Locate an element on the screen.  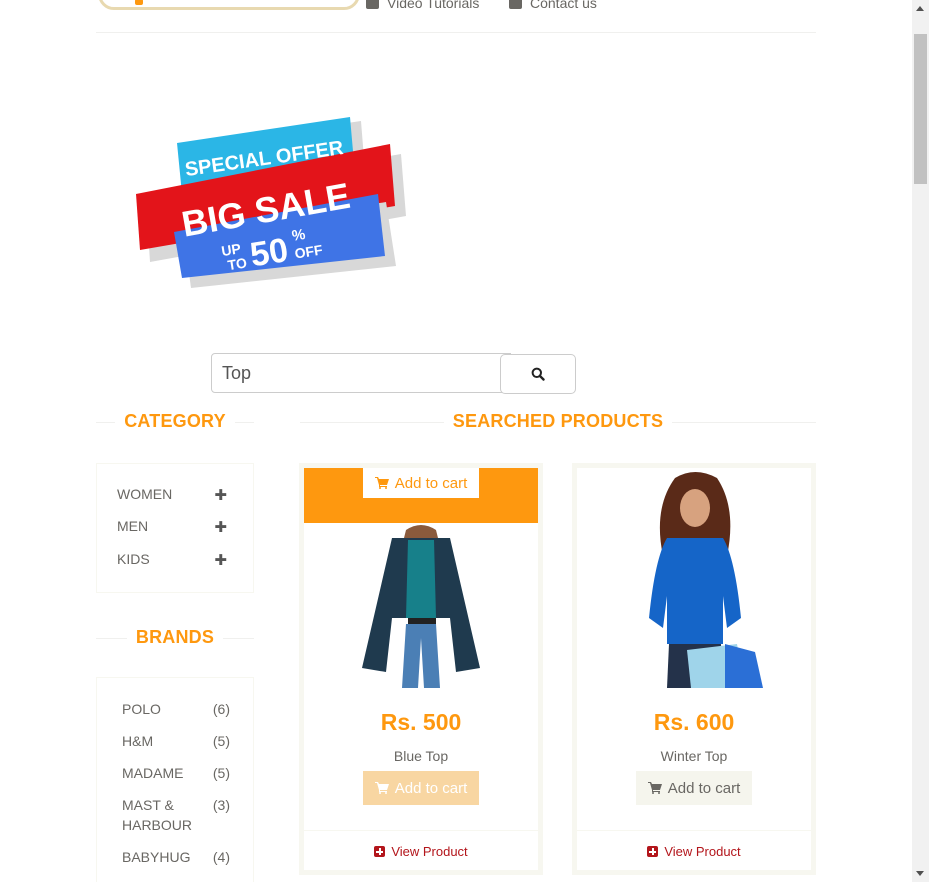
scroll-thumb is located at coordinates (920, 109).